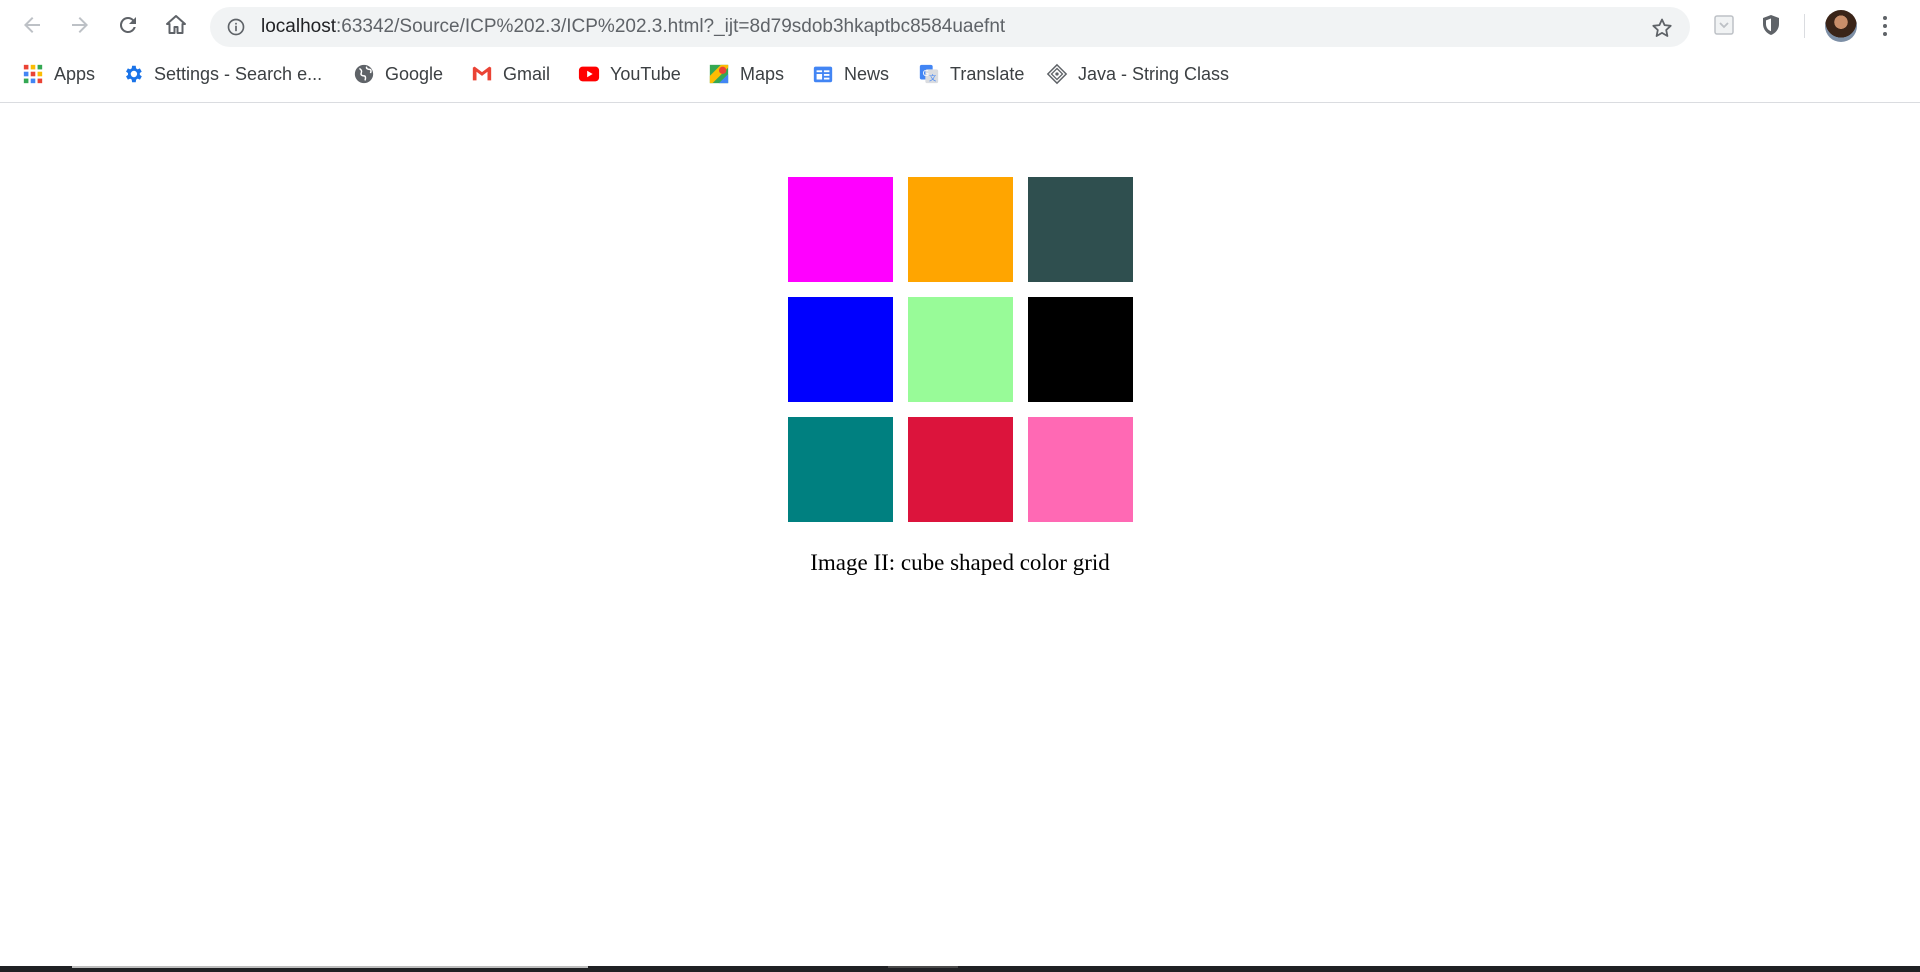 Image resolution: width=1920 pixels, height=972 pixels. I want to click on home-button, so click(176, 25).